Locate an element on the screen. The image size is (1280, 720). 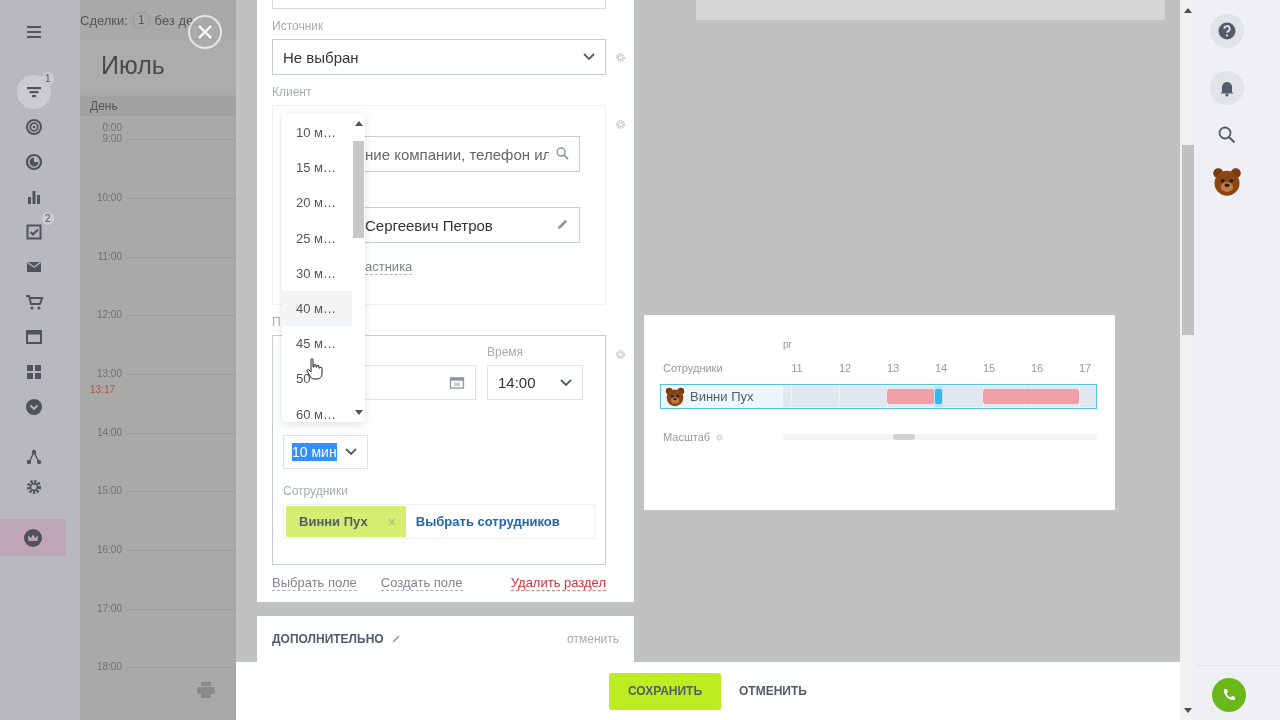
hour-label: 13:00 is located at coordinates (108, 373).